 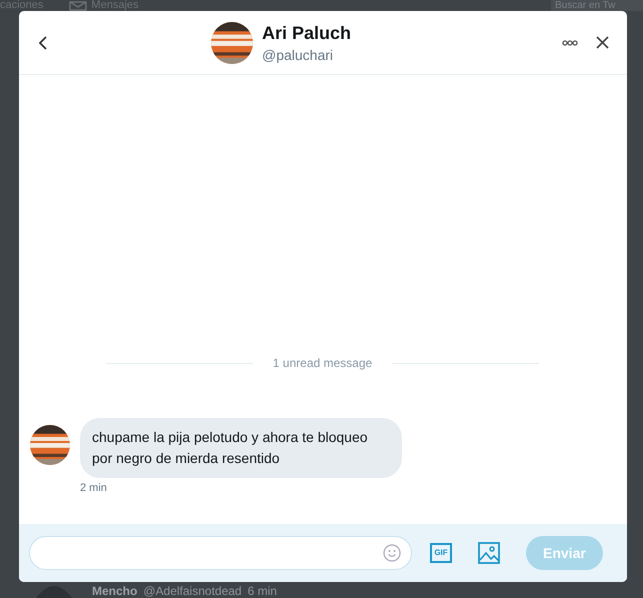 I want to click on more-icon, so click(x=570, y=43).